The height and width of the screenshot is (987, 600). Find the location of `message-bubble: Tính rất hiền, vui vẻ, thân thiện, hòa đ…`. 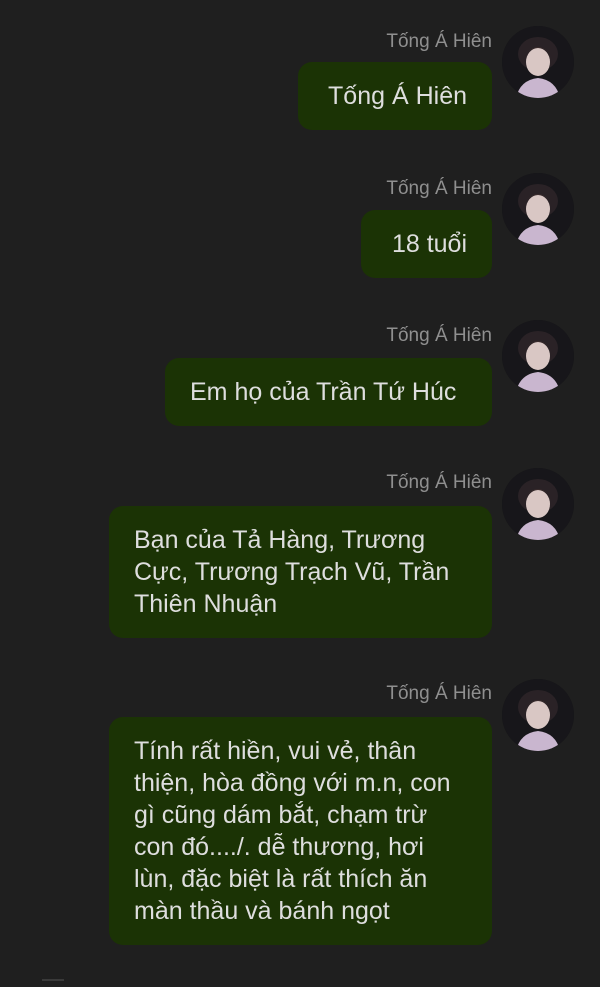

message-bubble: Tính rất hiền, vui vẻ, thân thiện, hòa đ… is located at coordinates (300, 831).